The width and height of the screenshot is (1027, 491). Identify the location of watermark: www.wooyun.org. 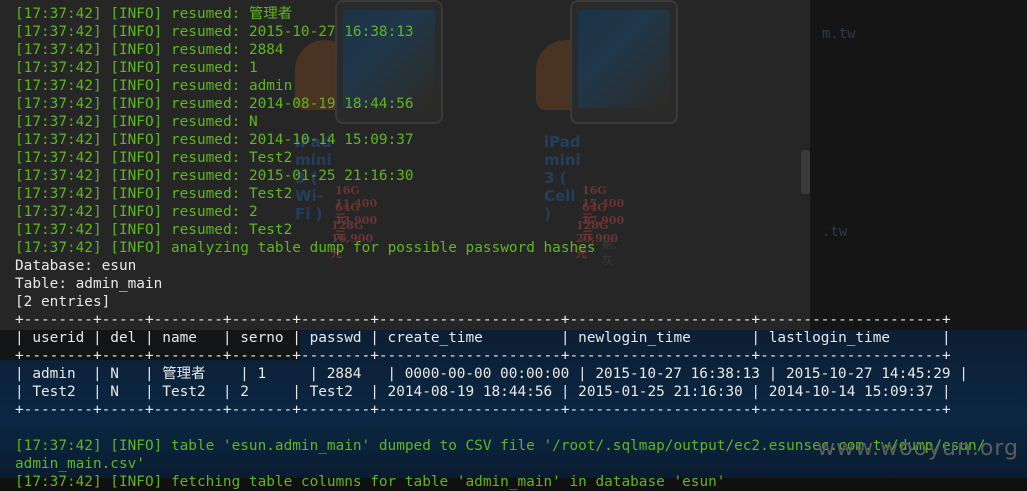
(918, 448).